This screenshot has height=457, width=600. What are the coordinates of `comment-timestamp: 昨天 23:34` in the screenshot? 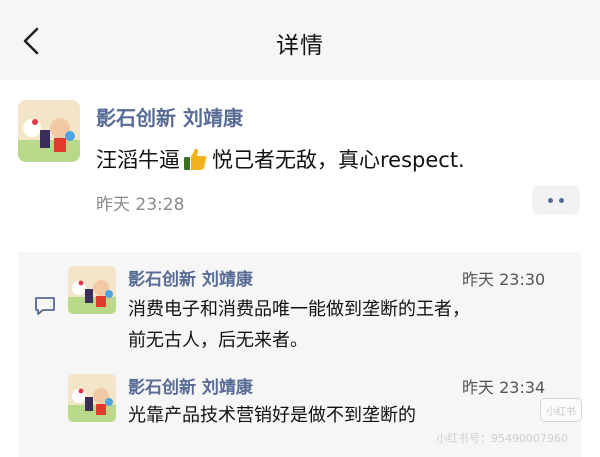 It's located at (504, 387).